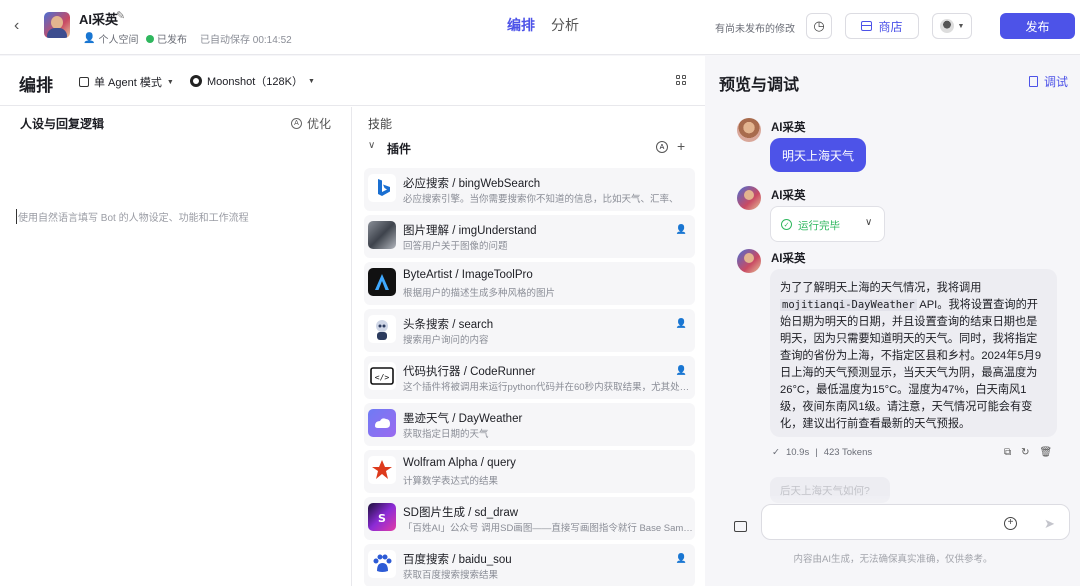  Describe the element at coordinates (196, 81) in the screenshot. I see `moonshot-icon` at that location.